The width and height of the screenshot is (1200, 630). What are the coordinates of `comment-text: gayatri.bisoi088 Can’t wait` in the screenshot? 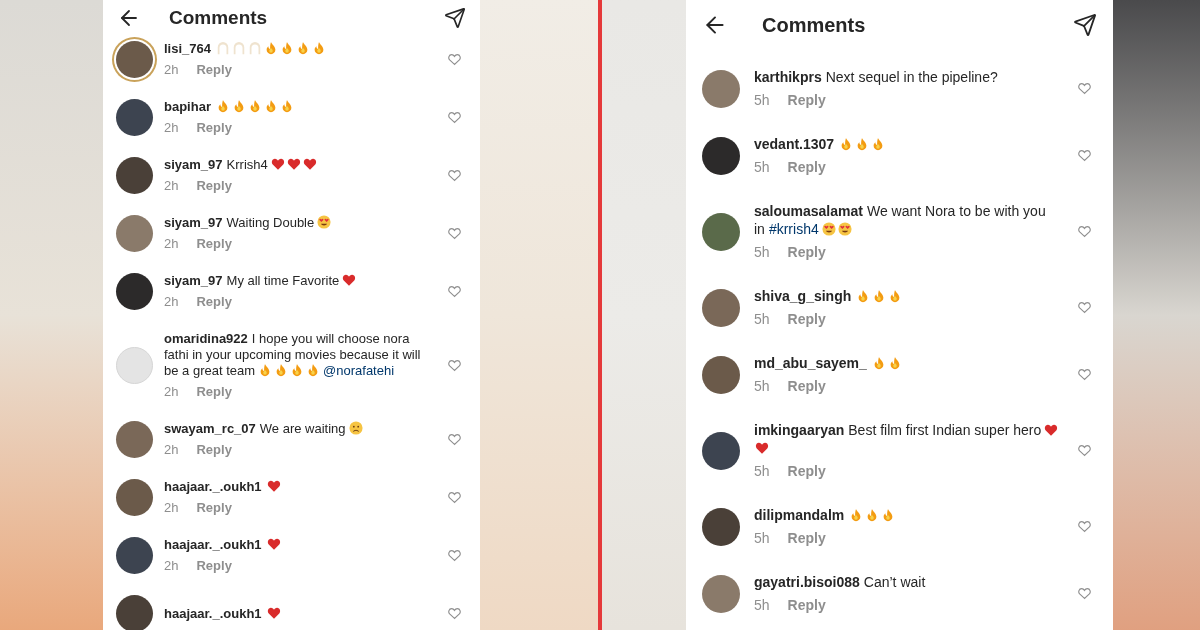 It's located at (840, 582).